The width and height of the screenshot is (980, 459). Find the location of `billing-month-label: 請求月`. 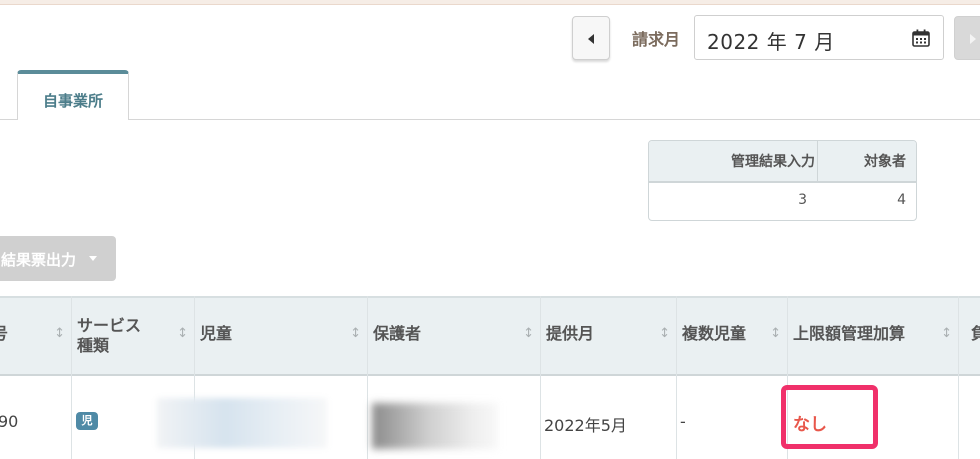

billing-month-label: 請求月 is located at coordinates (656, 39).